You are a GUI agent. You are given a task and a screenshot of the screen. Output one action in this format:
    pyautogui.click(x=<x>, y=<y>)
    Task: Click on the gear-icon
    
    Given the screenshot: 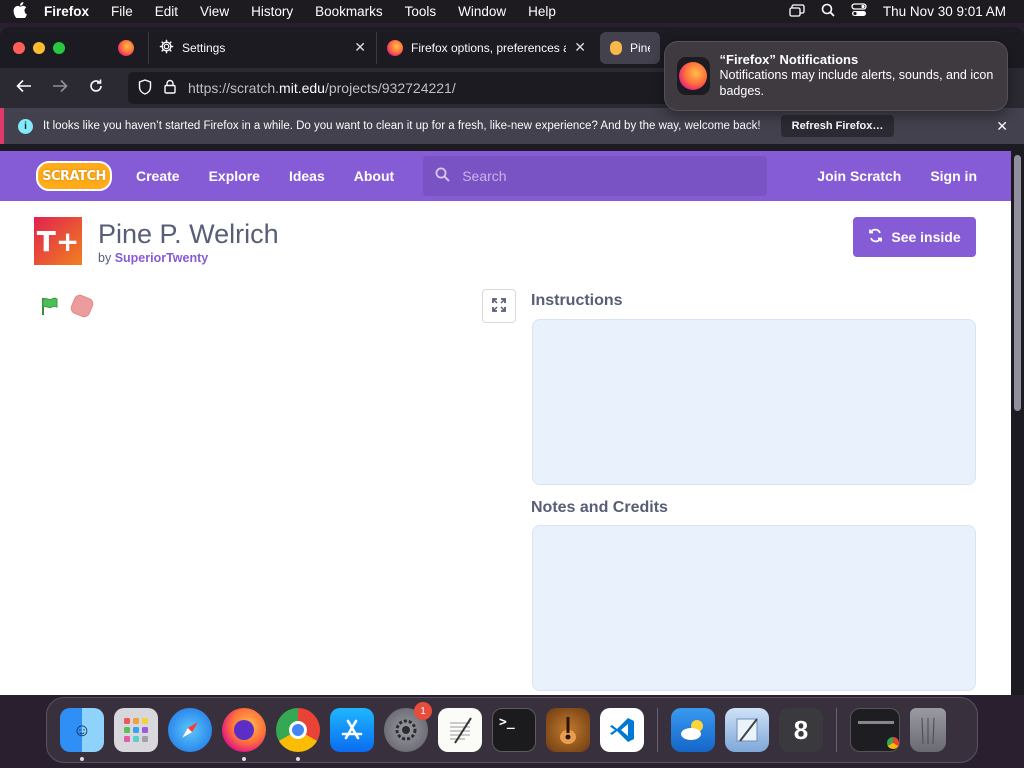 What is the action you would take?
    pyautogui.click(x=166, y=48)
    